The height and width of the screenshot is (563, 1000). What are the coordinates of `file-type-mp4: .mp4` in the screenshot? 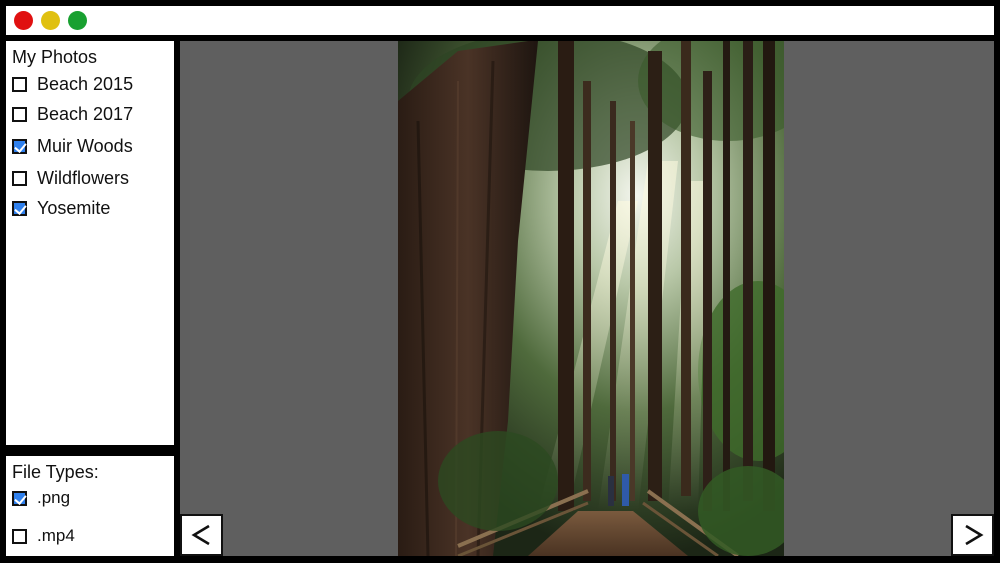 It's located at (43, 536).